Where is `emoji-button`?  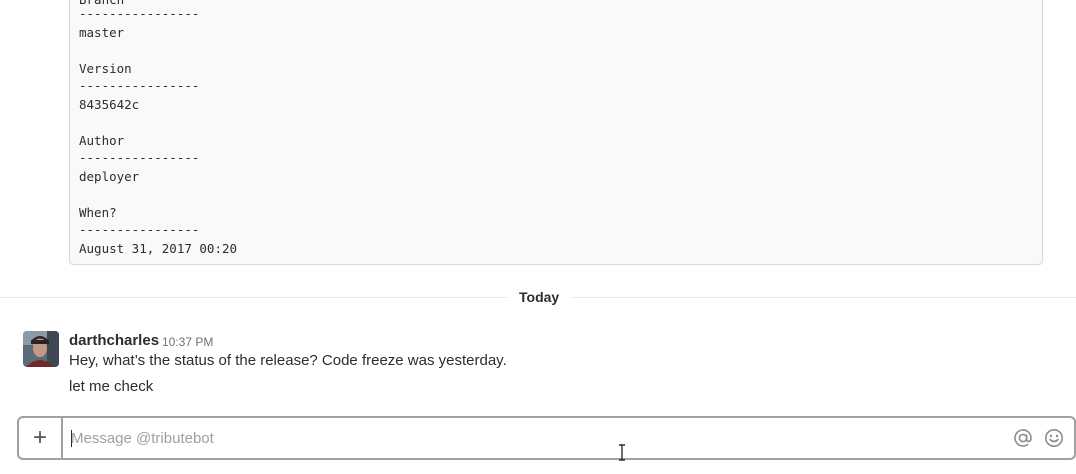 emoji-button is located at coordinates (1054, 438).